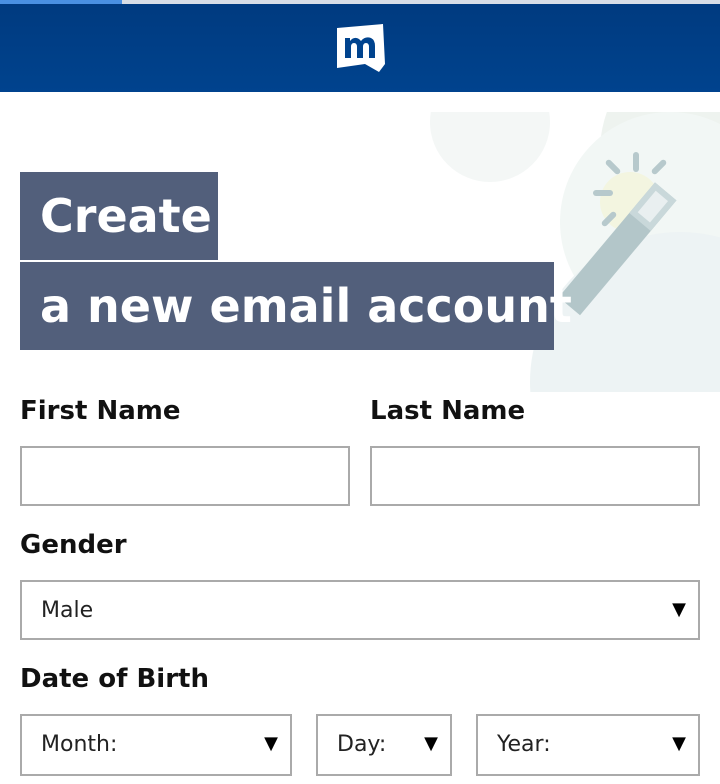 The height and width of the screenshot is (784, 720). What do you see at coordinates (73, 545) in the screenshot?
I see `gender-label: Gender` at bounding box center [73, 545].